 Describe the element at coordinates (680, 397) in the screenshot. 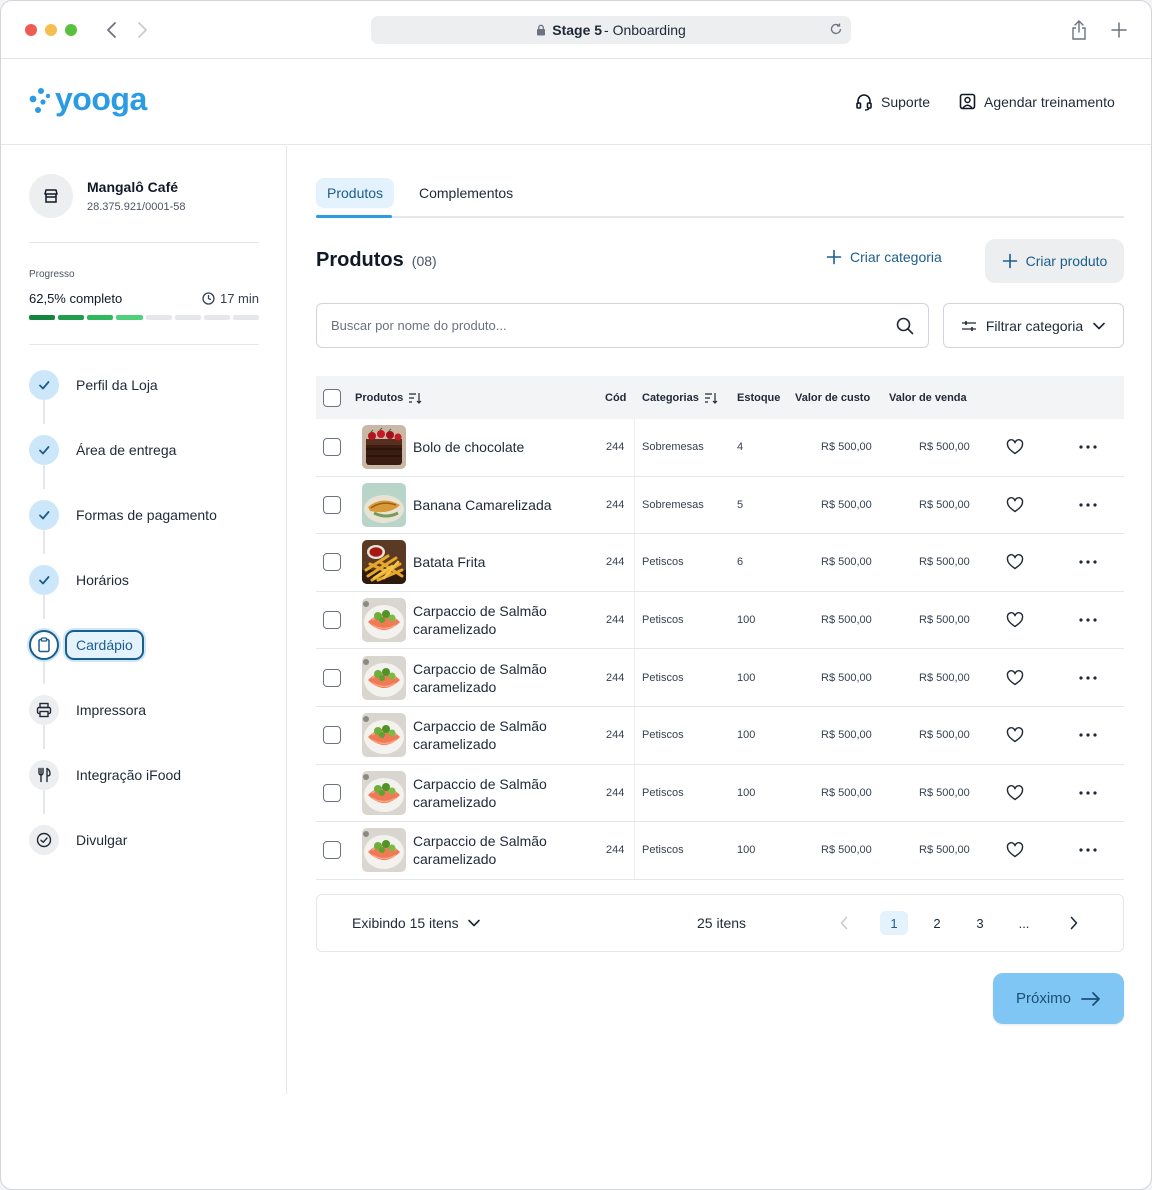

I see `column-header-categorias: Categorias` at that location.